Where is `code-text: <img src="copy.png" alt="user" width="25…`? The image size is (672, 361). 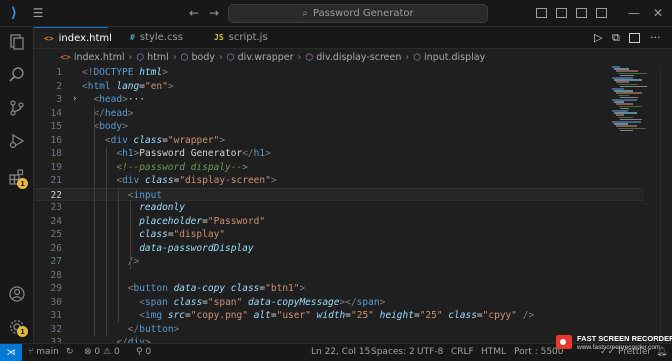
code-text: <img src="copy.png" alt="user" width="25… is located at coordinates (308, 316).